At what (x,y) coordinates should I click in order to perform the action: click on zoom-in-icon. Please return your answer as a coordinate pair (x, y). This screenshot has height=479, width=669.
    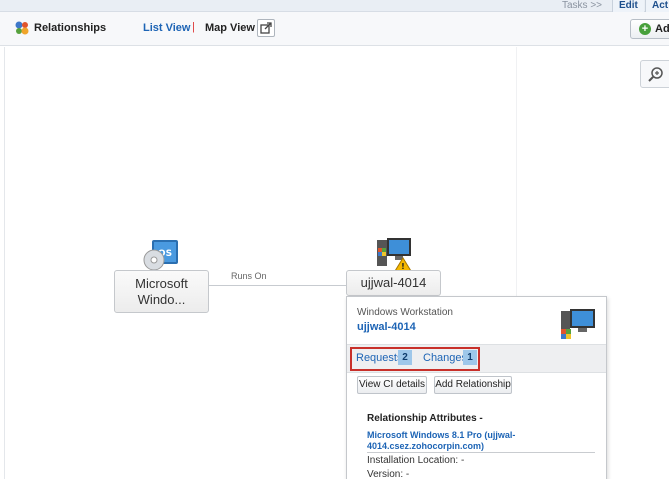
    Looking at the image, I should click on (655, 74).